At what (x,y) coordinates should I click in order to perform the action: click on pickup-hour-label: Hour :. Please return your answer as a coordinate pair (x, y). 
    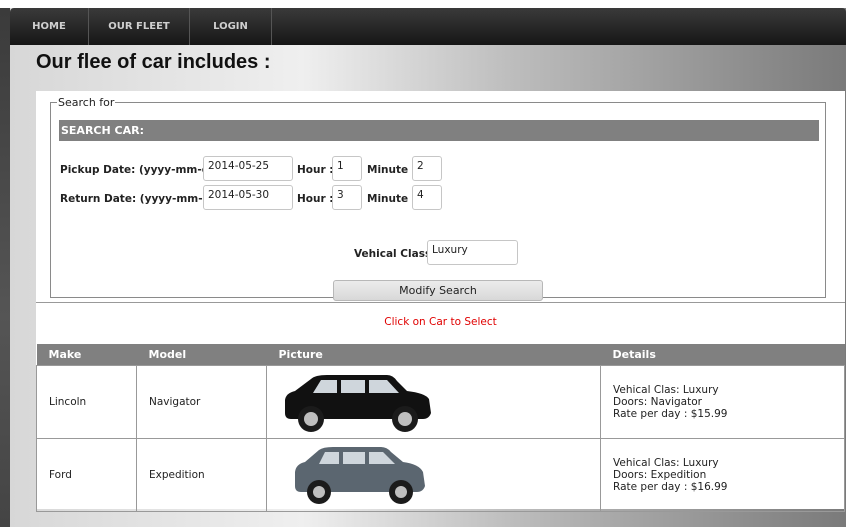
    Looking at the image, I should click on (315, 170).